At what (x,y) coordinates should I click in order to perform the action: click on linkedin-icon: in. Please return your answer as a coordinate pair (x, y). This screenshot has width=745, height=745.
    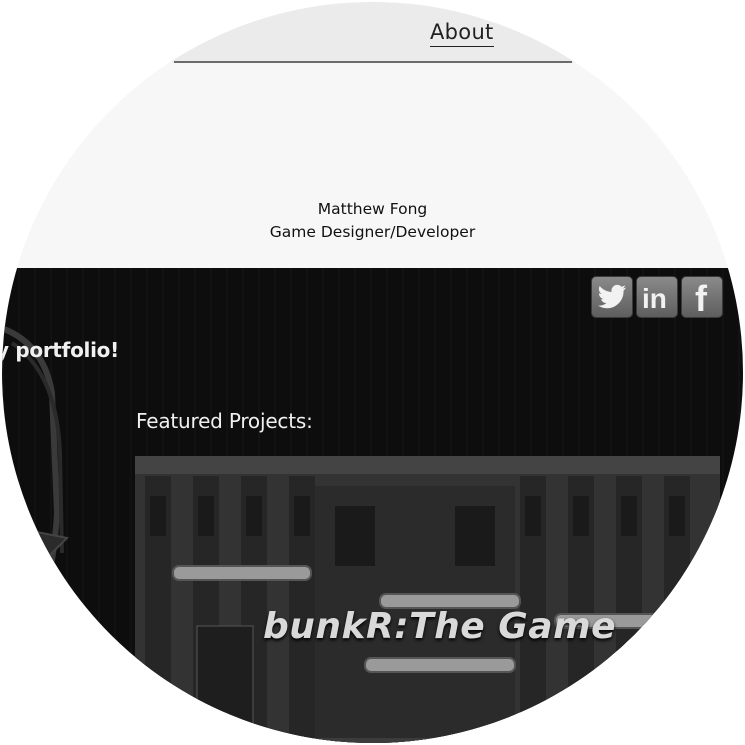
    Looking at the image, I should click on (654, 297).